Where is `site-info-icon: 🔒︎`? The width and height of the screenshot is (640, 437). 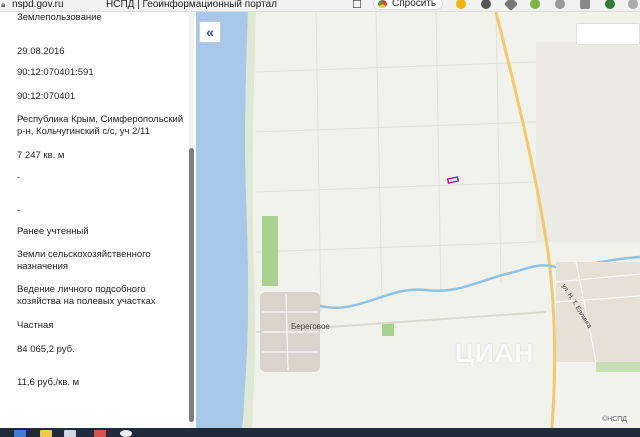
site-info-icon: 🔒︎ is located at coordinates (5, 5).